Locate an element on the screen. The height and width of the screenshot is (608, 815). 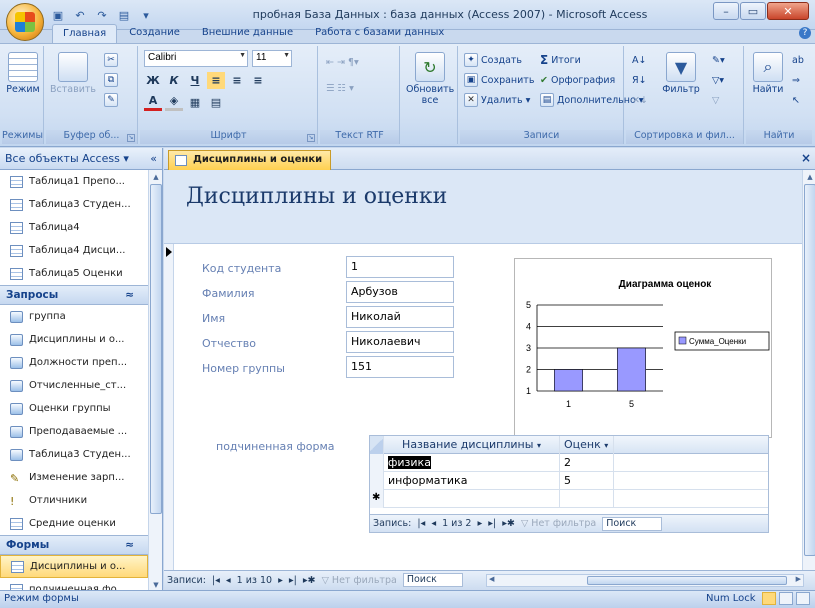
align-right-icon: ≡ is located at coordinates (258, 80).